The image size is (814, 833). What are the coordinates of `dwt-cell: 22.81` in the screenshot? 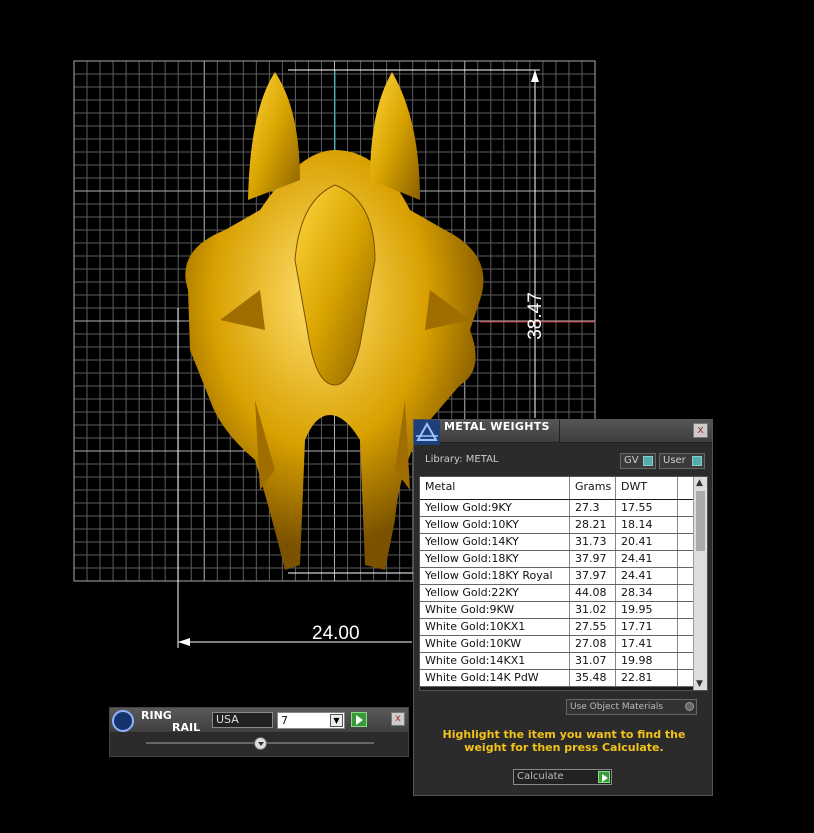 It's located at (647, 678).